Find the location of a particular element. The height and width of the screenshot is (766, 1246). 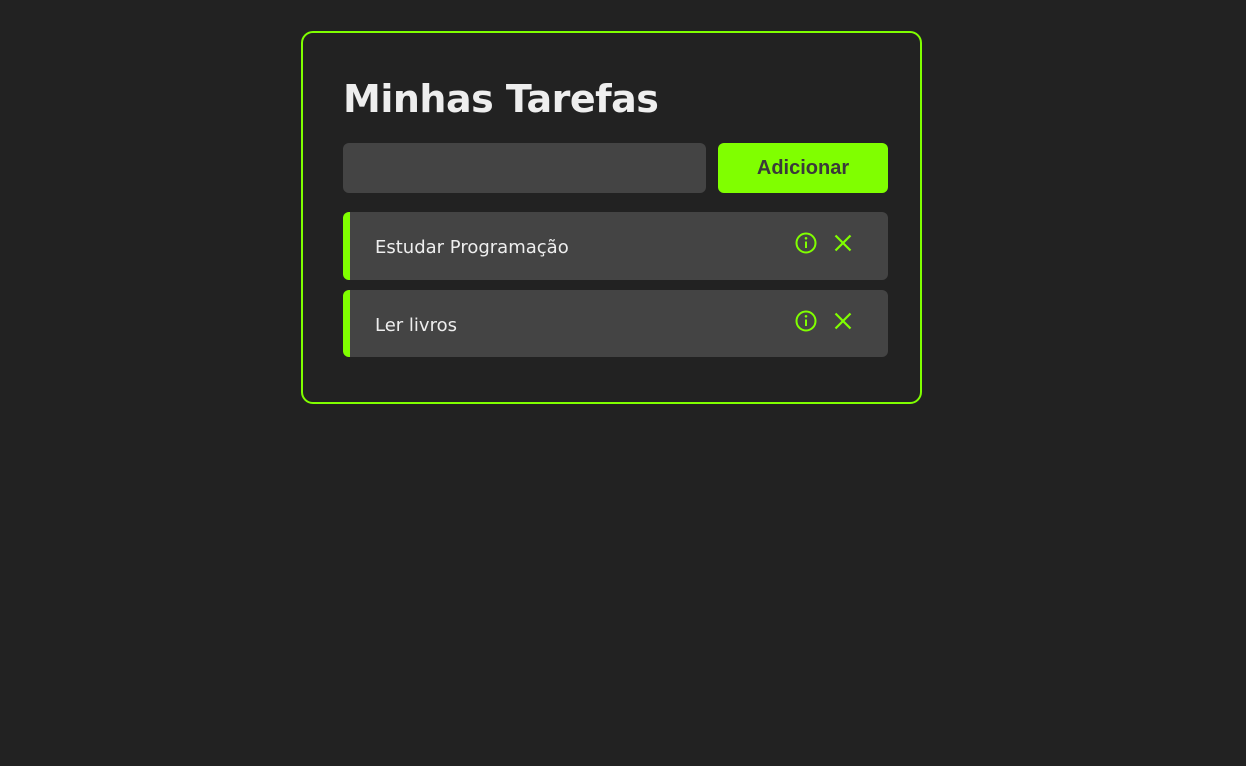

task-label: Estudar Programação is located at coordinates (472, 247).